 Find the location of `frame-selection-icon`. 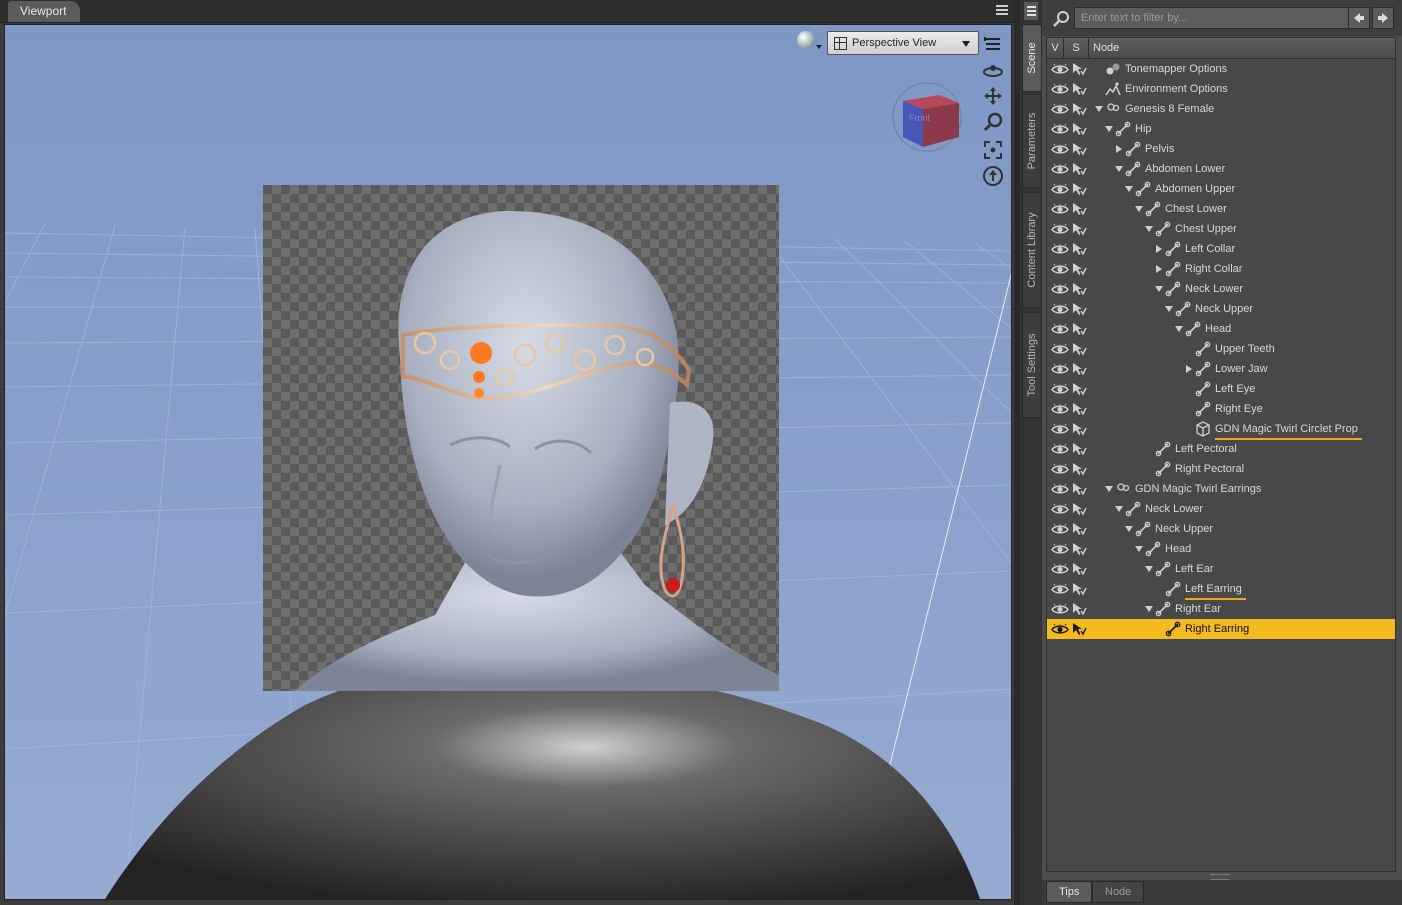

frame-selection-icon is located at coordinates (993, 150).